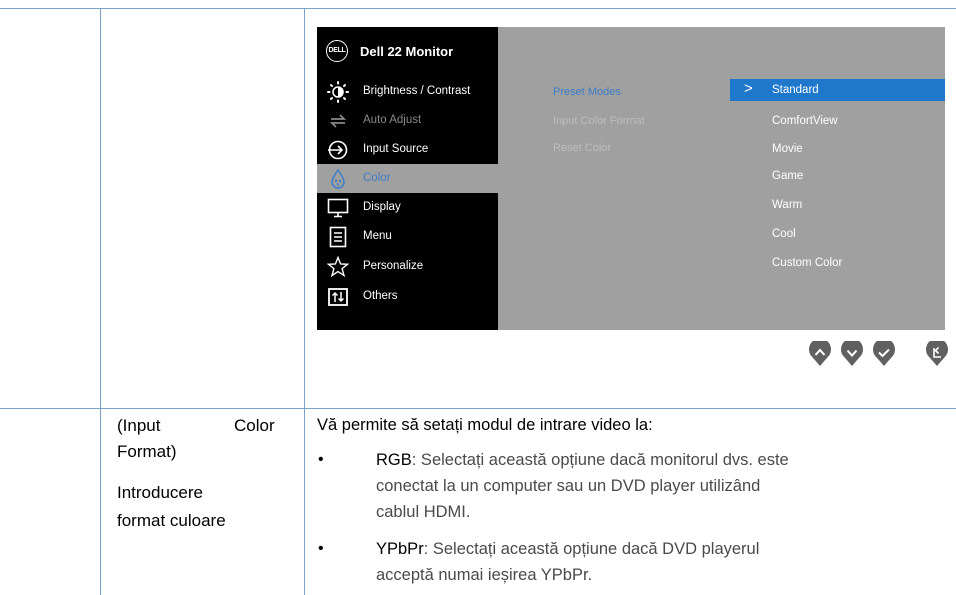  What do you see at coordinates (254, 425) in the screenshot?
I see `option-name-en-2: Color` at bounding box center [254, 425].